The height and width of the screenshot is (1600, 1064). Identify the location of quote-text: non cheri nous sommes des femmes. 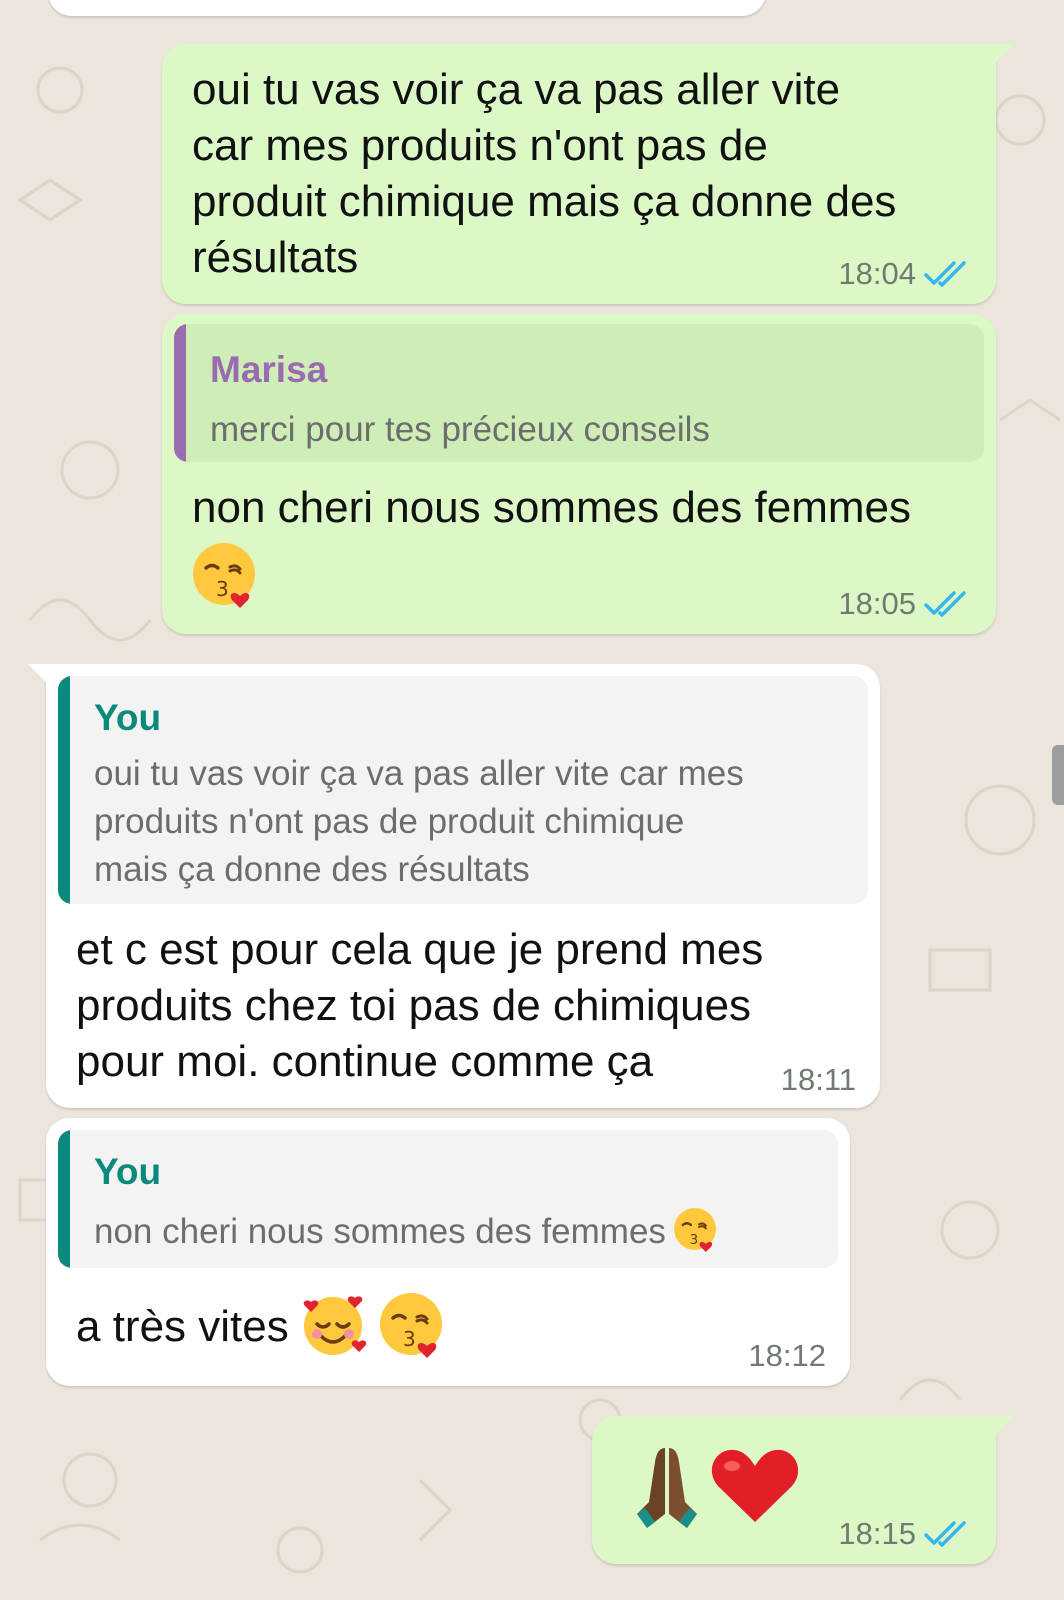
(380, 1231).